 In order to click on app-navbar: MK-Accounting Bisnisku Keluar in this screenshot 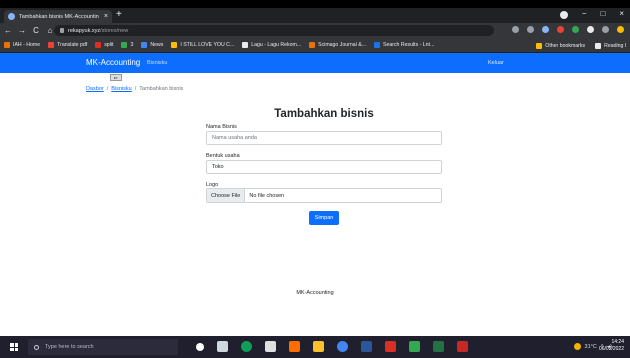, I will do `click(315, 63)`.